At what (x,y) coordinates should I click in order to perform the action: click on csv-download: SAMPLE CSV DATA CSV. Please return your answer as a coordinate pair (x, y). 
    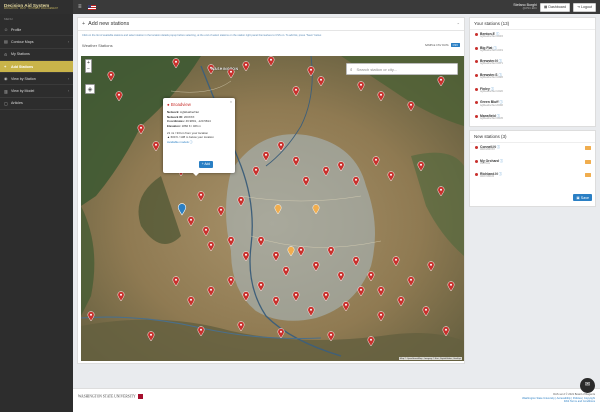
    Looking at the image, I should click on (442, 45).